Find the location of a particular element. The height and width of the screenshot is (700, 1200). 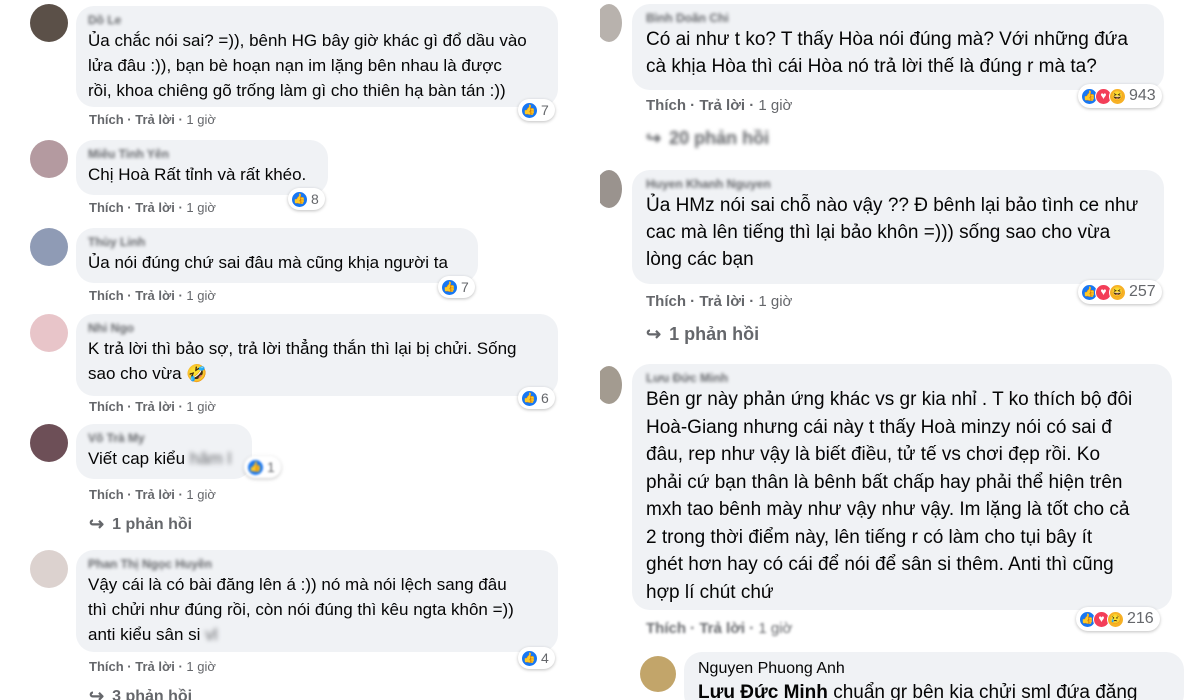

commenter-name: Phan Thị Ngọc Huyền is located at coordinates (317, 564).